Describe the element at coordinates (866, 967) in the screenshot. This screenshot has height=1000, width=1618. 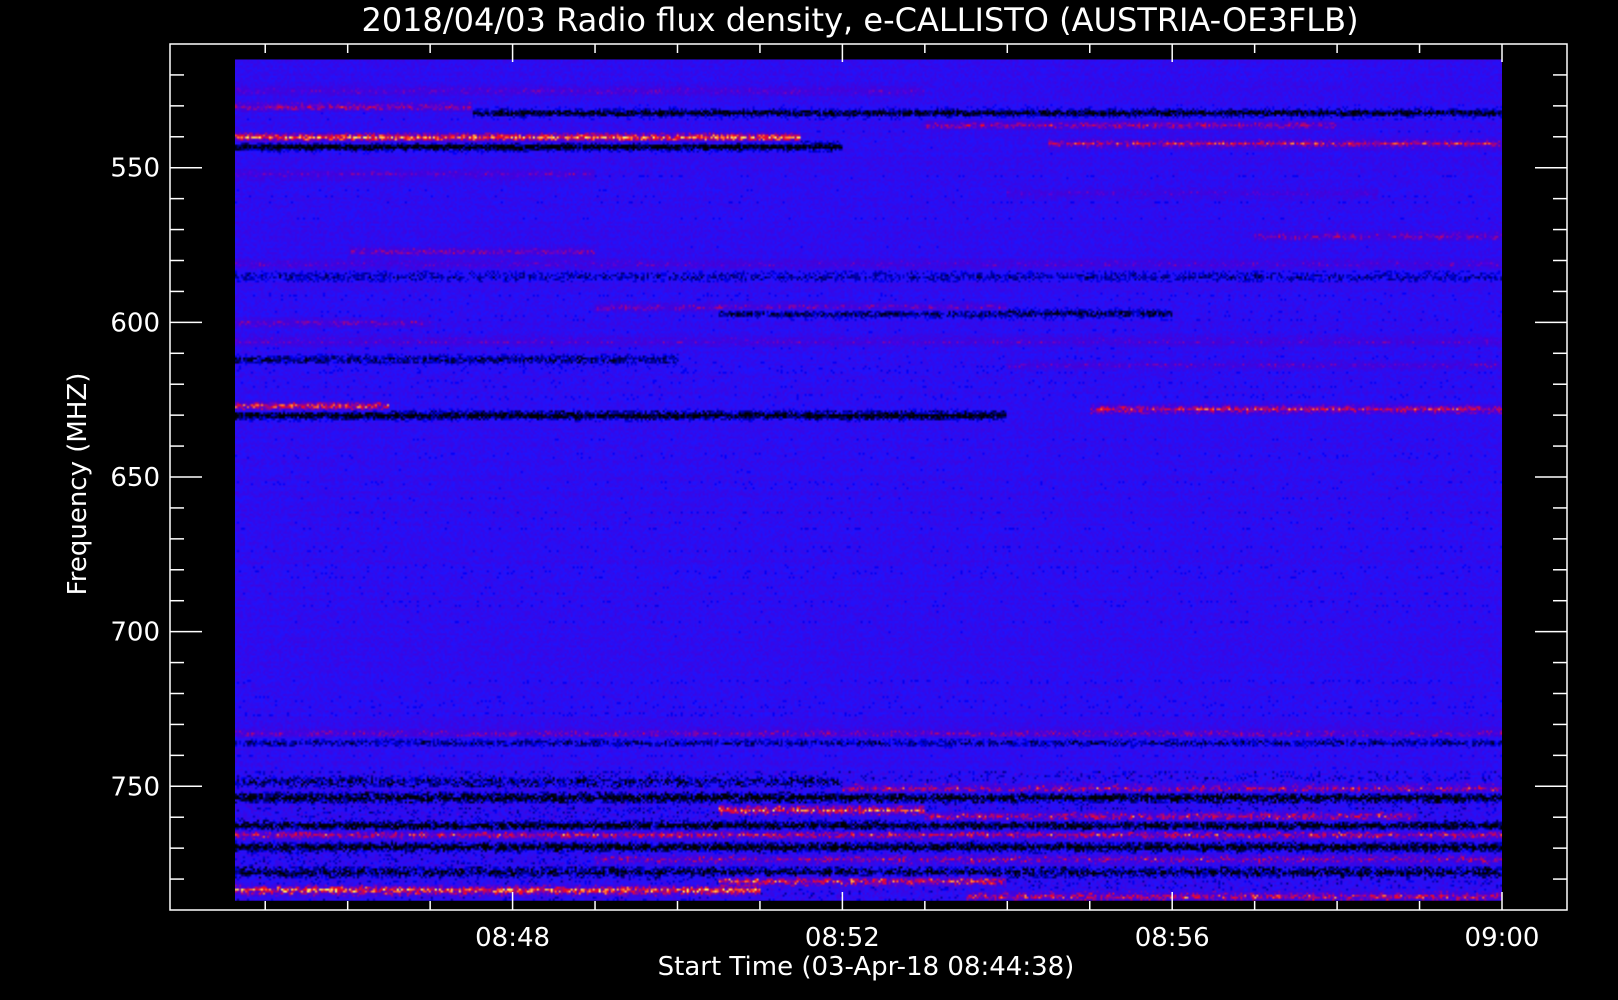
I see `x-axis-label: Start Time (03-Apr-18 08:44:38)` at that location.